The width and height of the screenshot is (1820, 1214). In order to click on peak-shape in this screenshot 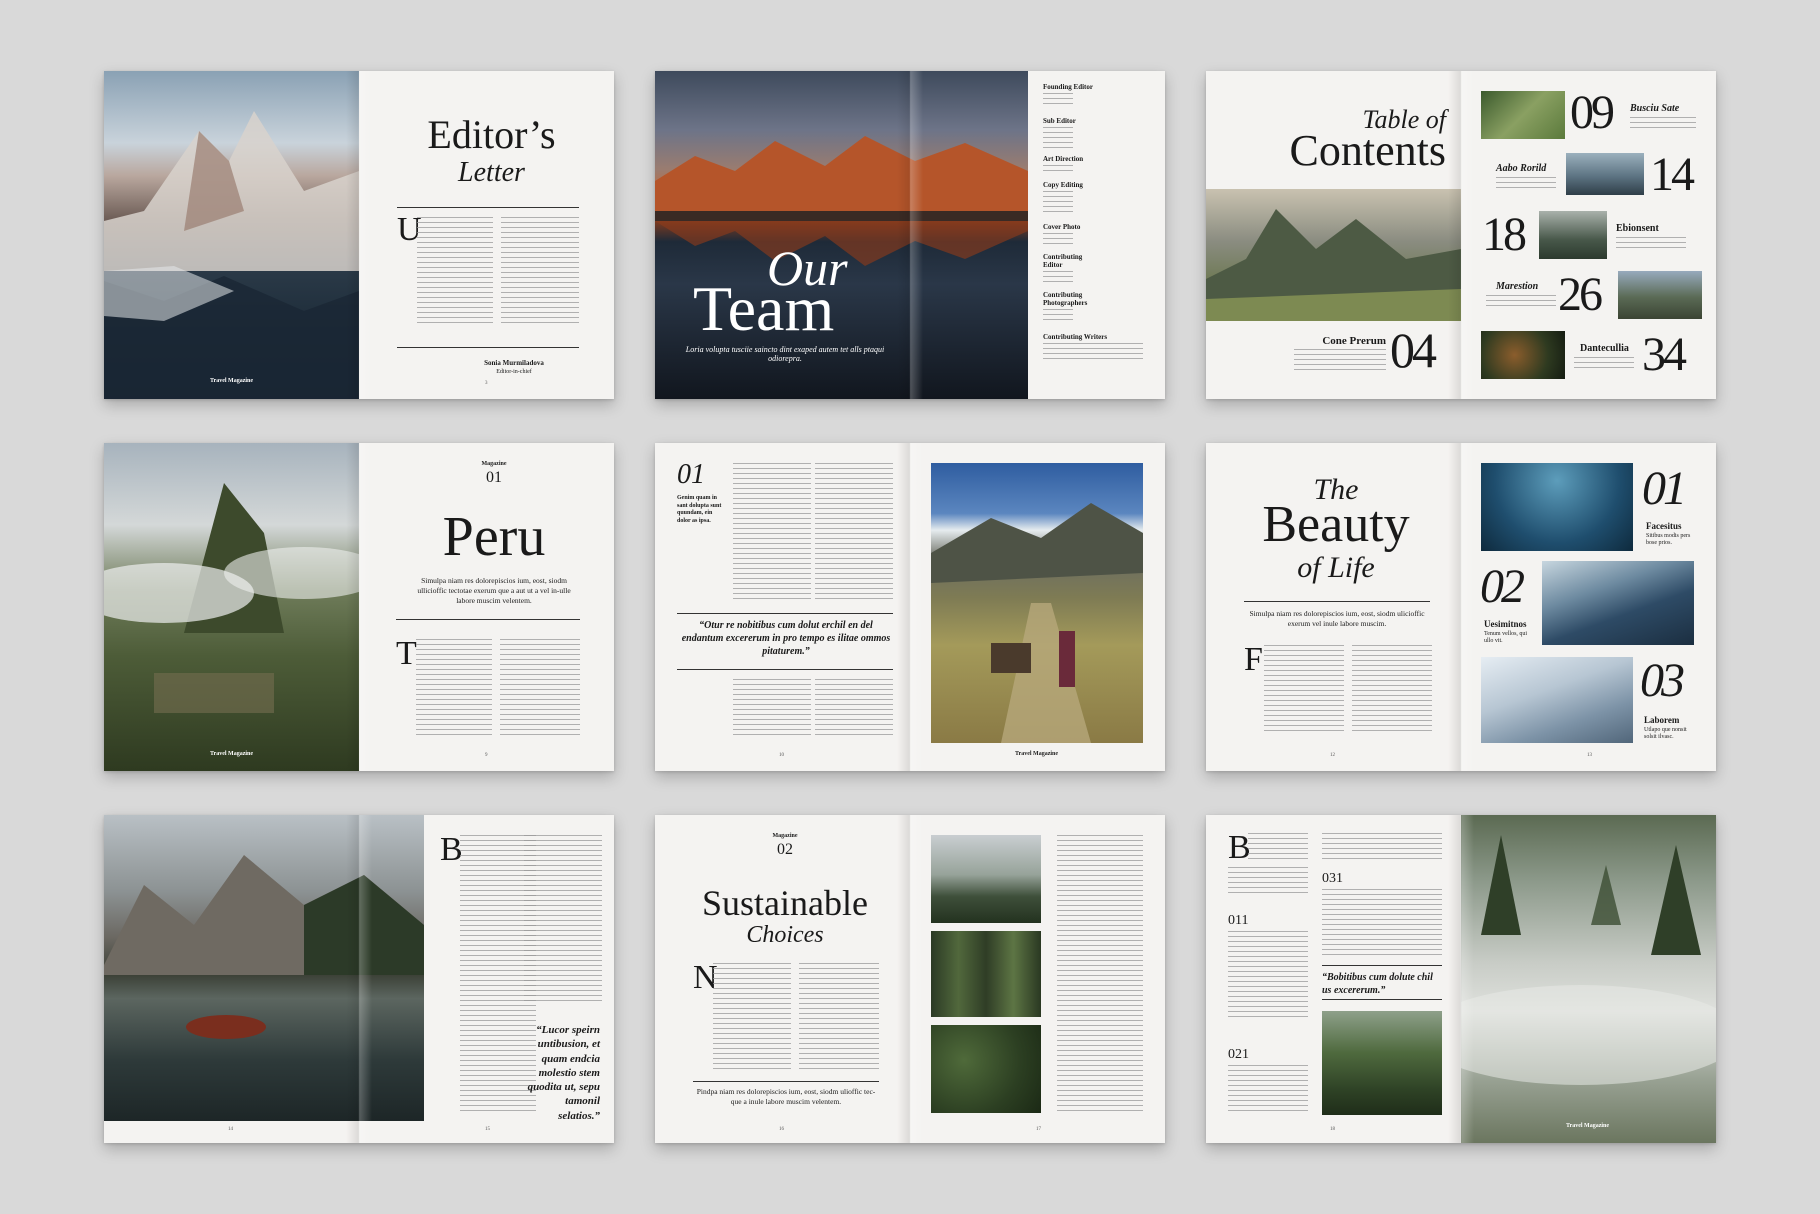, I will do `click(231, 598)`.